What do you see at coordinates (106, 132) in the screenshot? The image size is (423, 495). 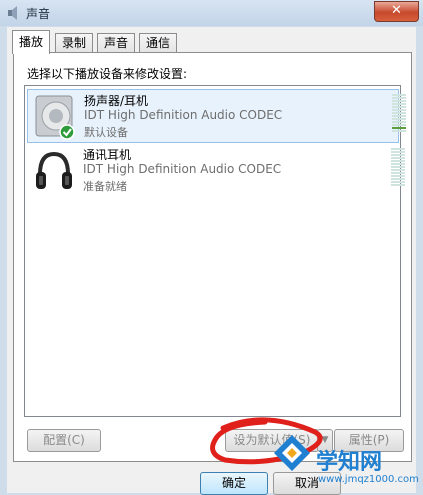 I see `device-status: 默认设备` at bounding box center [106, 132].